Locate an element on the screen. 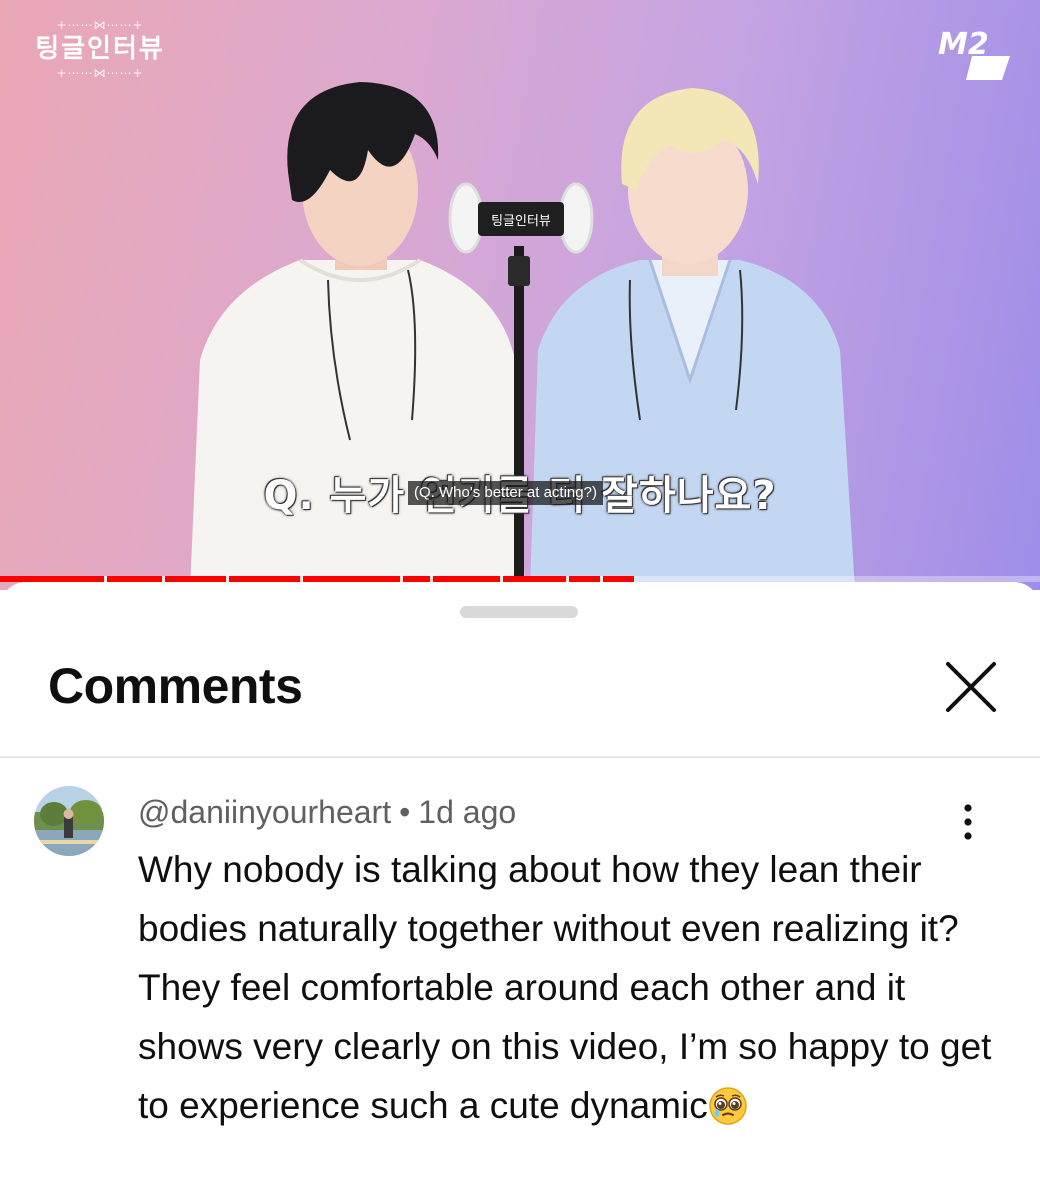 This screenshot has width=1040, height=1200. header-divider is located at coordinates (520, 757).